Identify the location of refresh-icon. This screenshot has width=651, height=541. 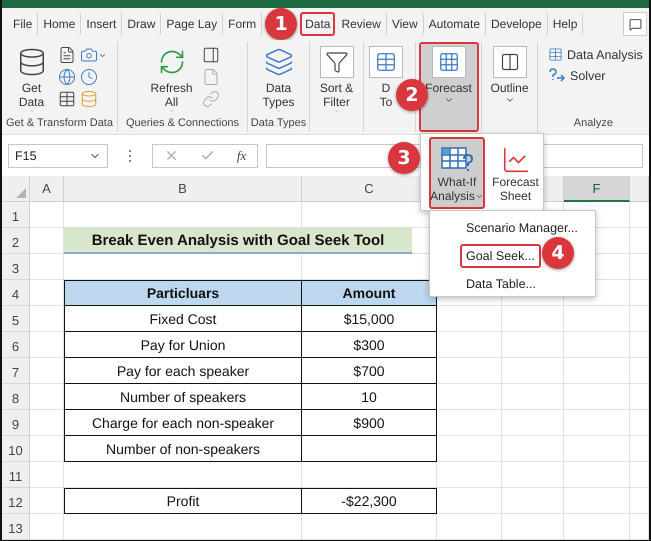
(172, 62).